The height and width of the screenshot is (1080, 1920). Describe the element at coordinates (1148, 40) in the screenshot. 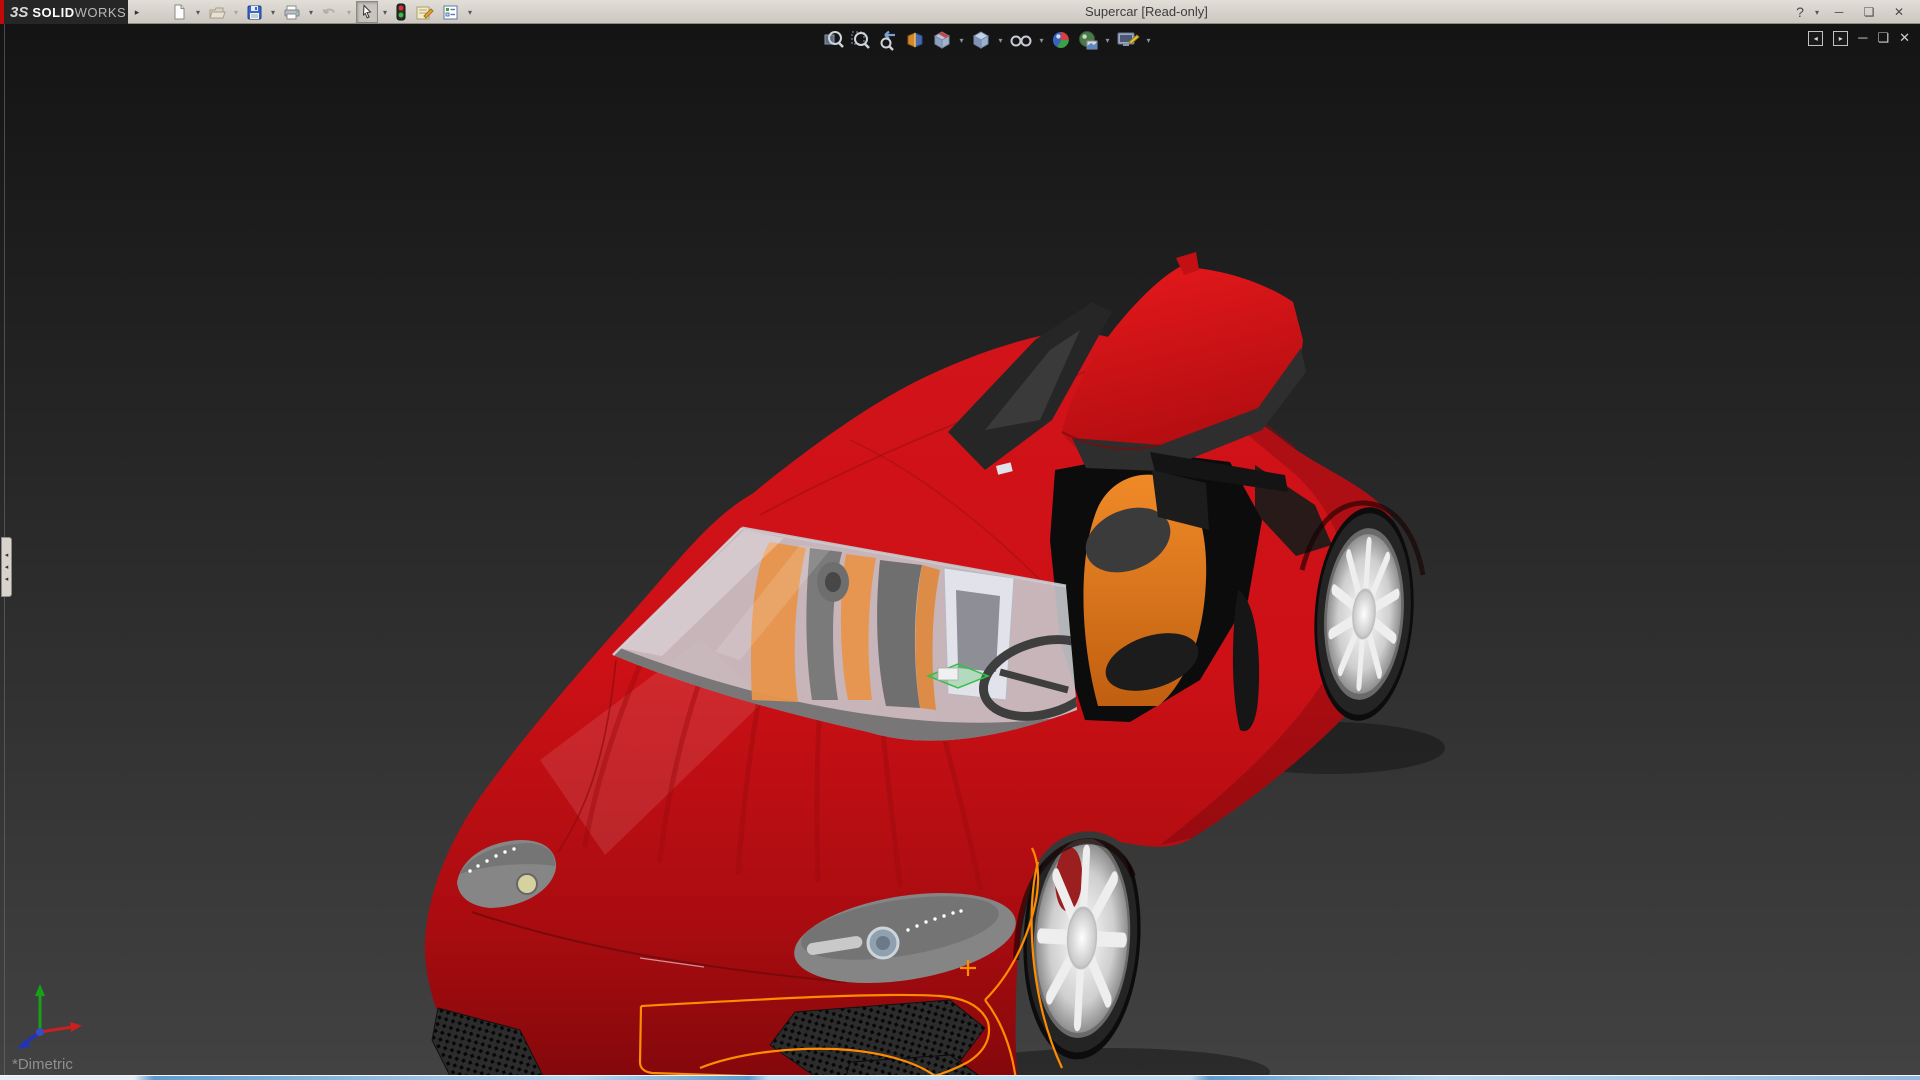

I see `view-settings-dropdown: ▾` at that location.